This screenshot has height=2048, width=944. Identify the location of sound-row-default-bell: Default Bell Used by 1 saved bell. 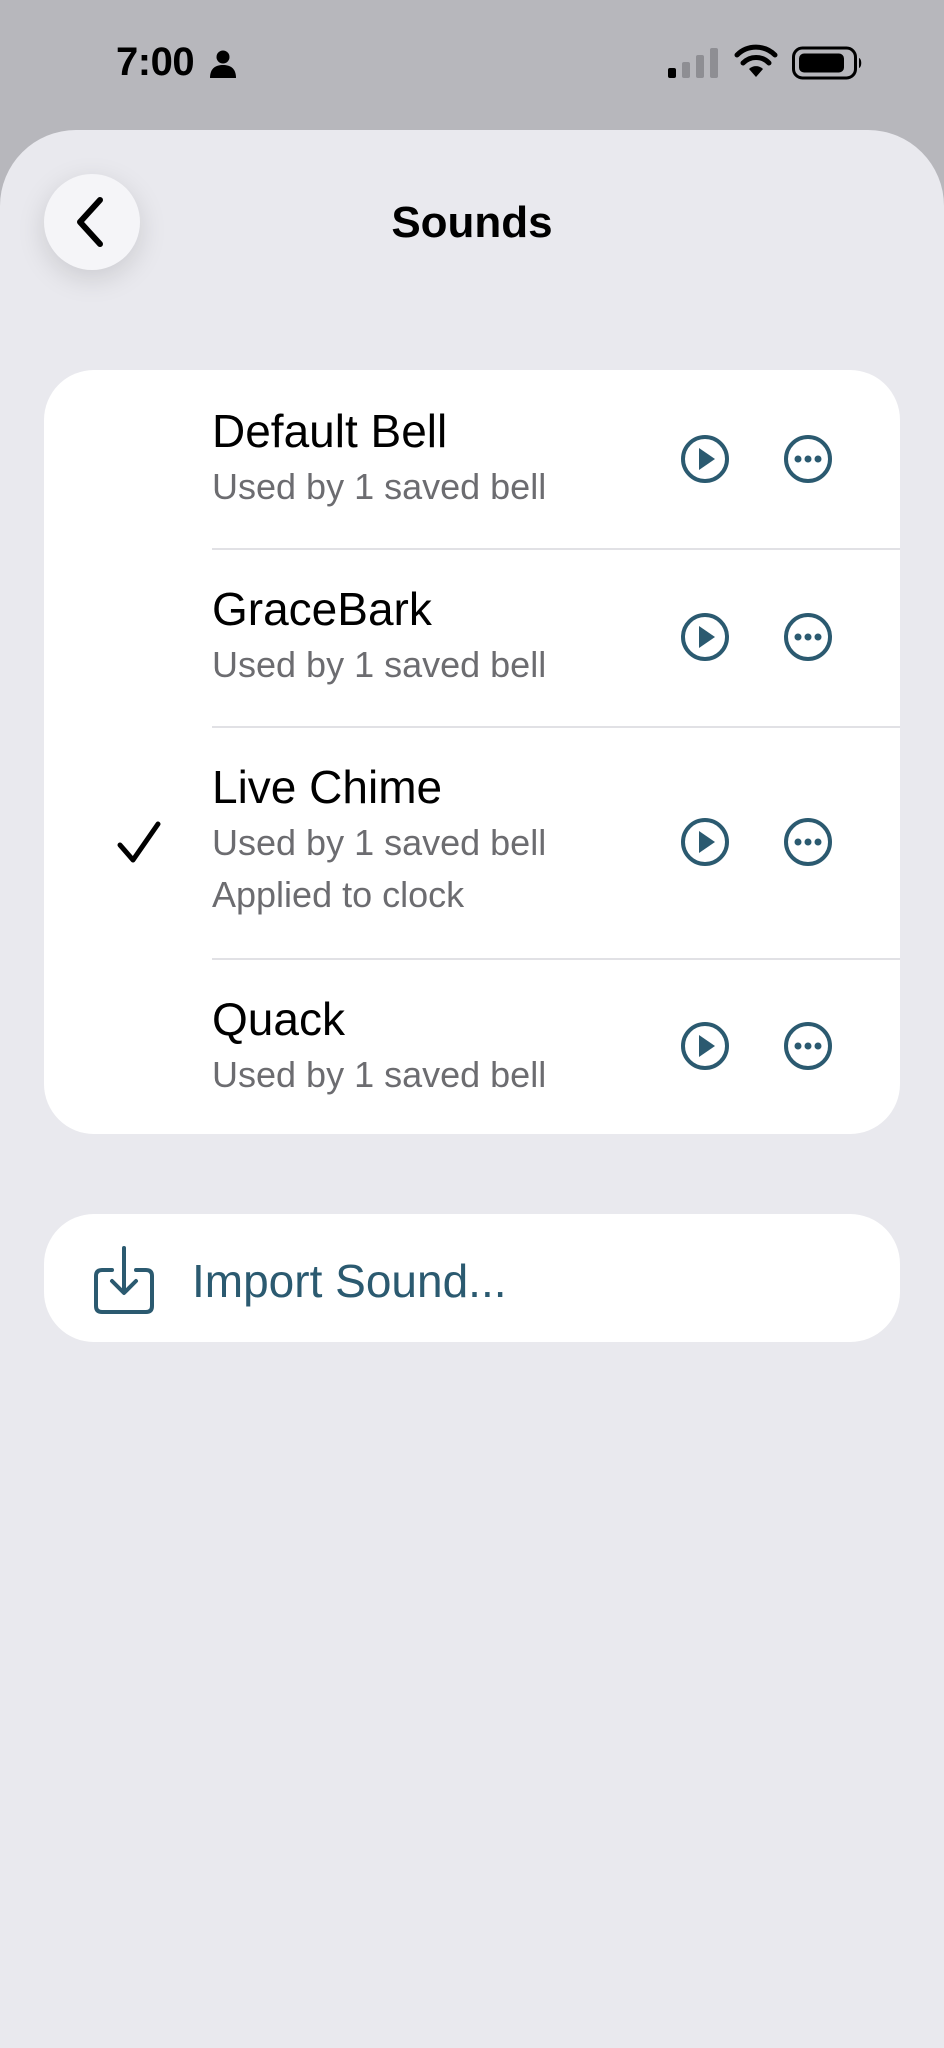
(472, 459).